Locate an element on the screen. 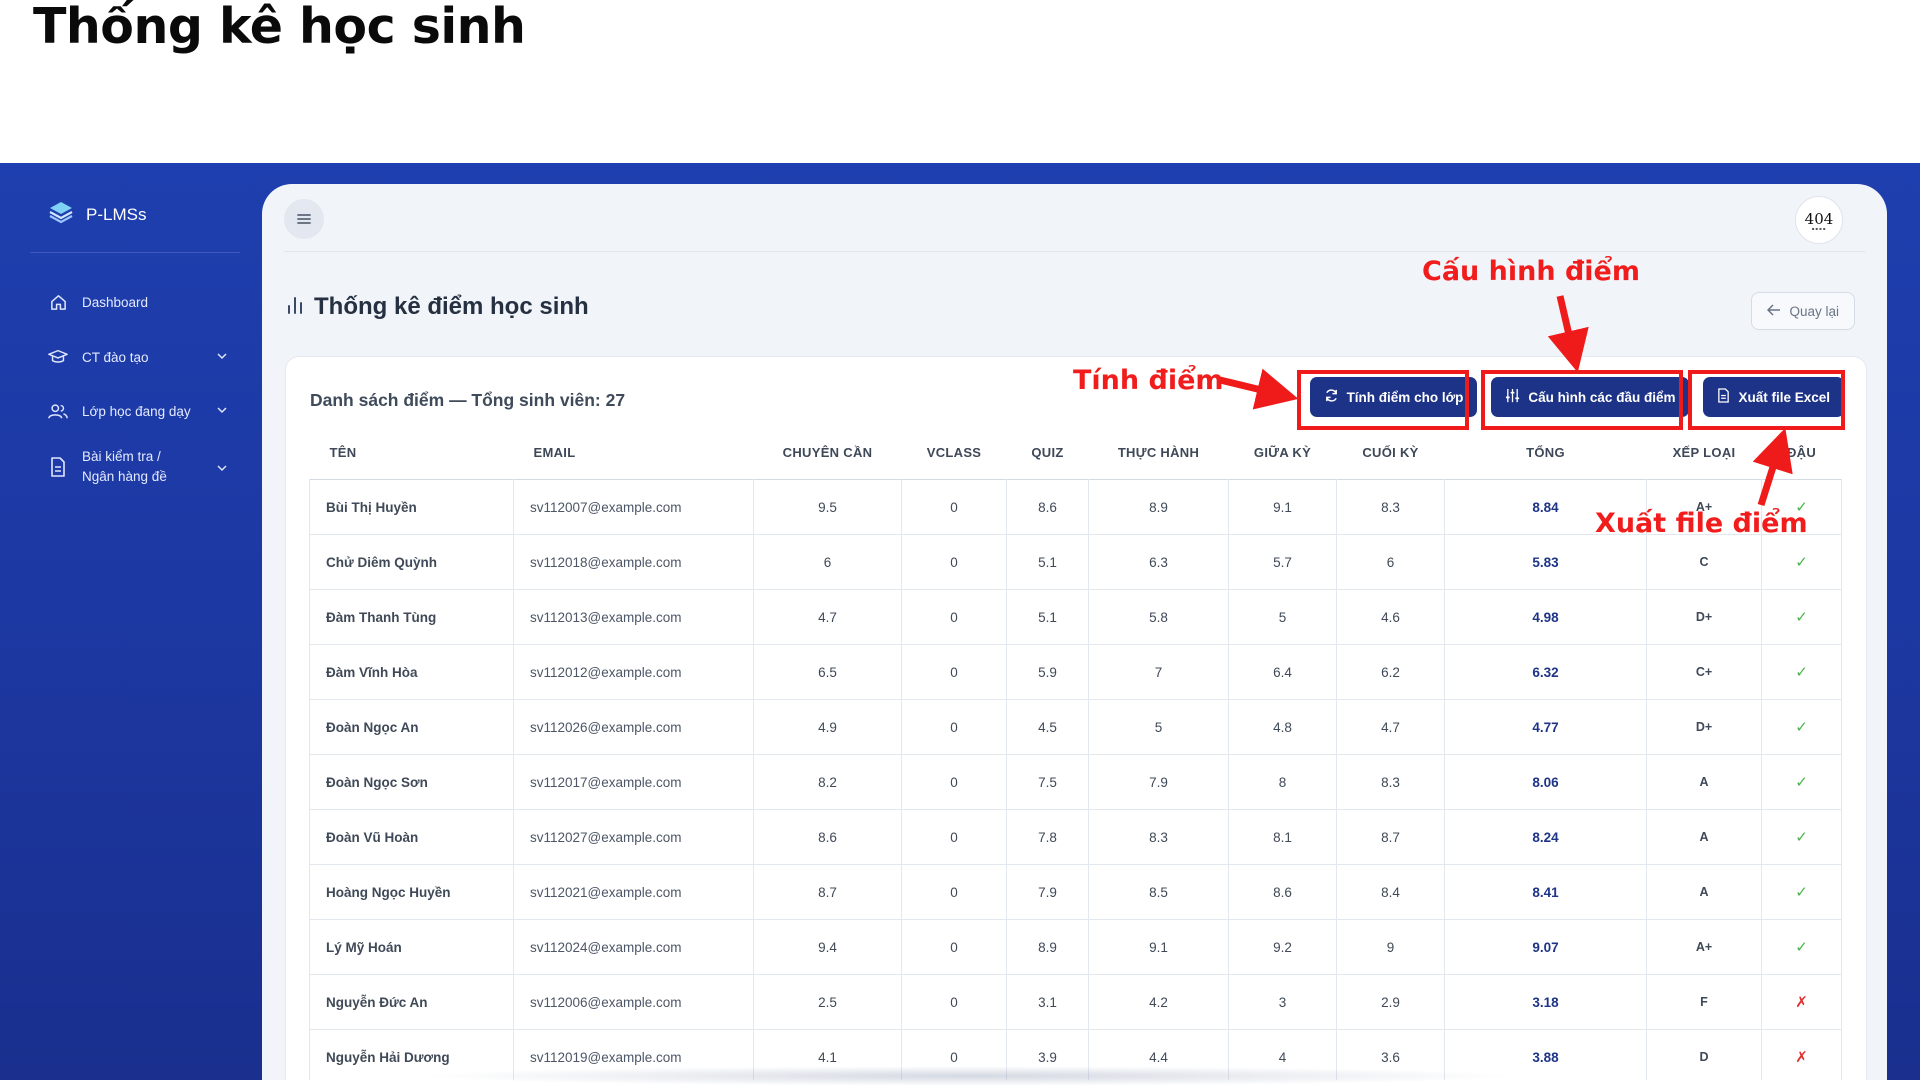 This screenshot has width=1920, height=1086. cell-quiz: 8.9 is located at coordinates (1047, 947).